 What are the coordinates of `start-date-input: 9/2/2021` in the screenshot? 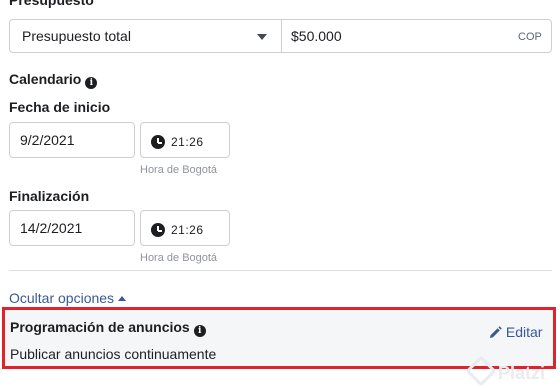 It's located at (72, 140).